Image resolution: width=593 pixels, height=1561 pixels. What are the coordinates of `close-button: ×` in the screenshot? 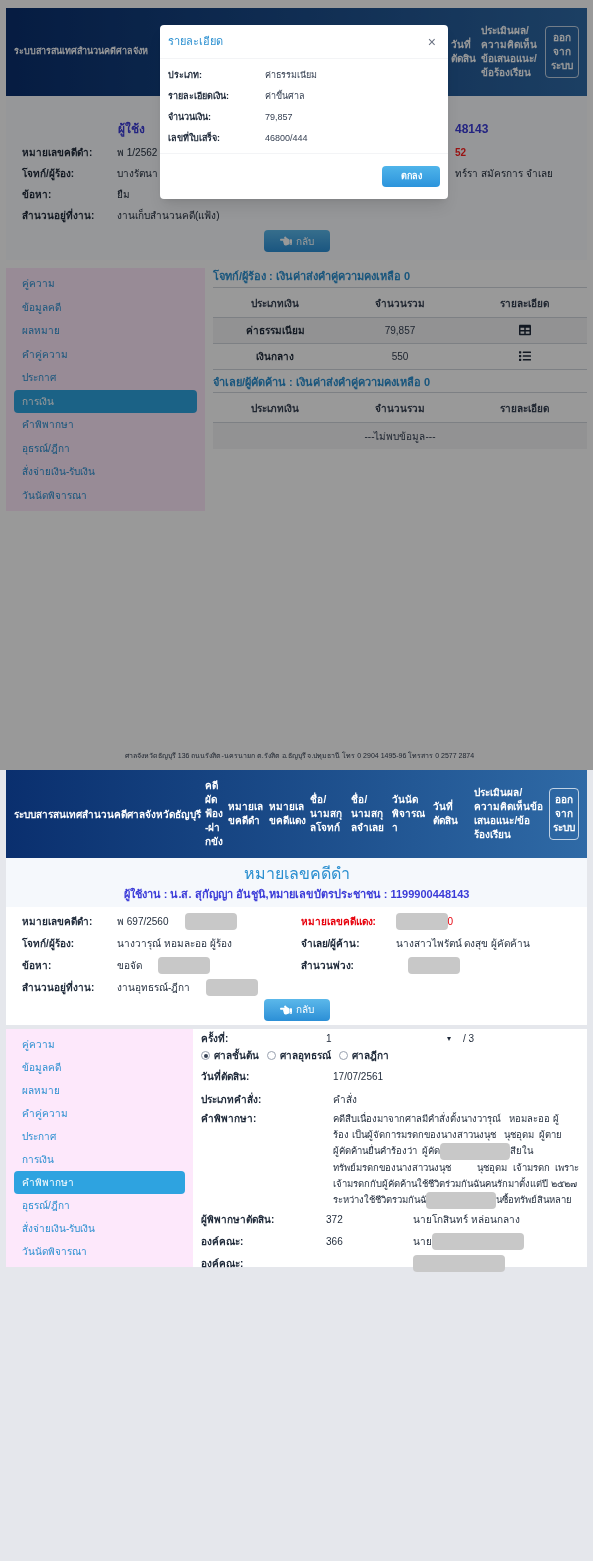 It's located at (431, 41).